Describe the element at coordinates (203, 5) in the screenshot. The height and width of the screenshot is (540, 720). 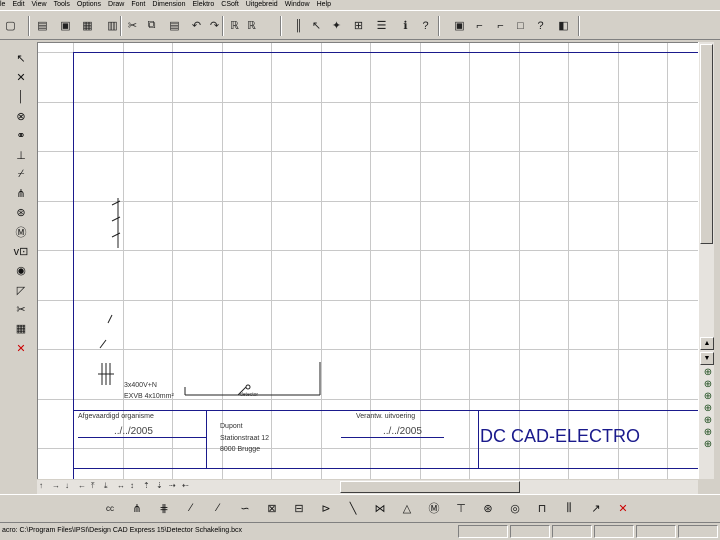
I see `menu-item-8: Elektro` at that location.